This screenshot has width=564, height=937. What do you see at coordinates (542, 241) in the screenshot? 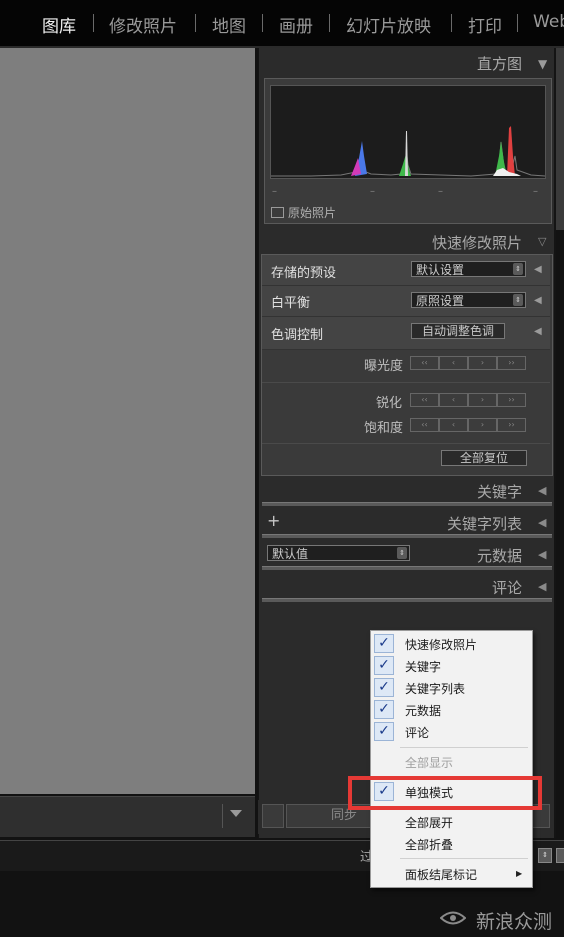
I see `collapse-triangle-icon: ▽` at bounding box center [542, 241].